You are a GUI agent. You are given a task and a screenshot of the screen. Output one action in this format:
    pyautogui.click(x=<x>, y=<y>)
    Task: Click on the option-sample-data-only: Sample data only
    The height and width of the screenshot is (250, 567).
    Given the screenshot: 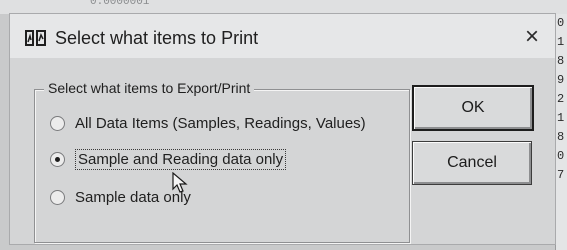 What is the action you would take?
    pyautogui.click(x=120, y=197)
    